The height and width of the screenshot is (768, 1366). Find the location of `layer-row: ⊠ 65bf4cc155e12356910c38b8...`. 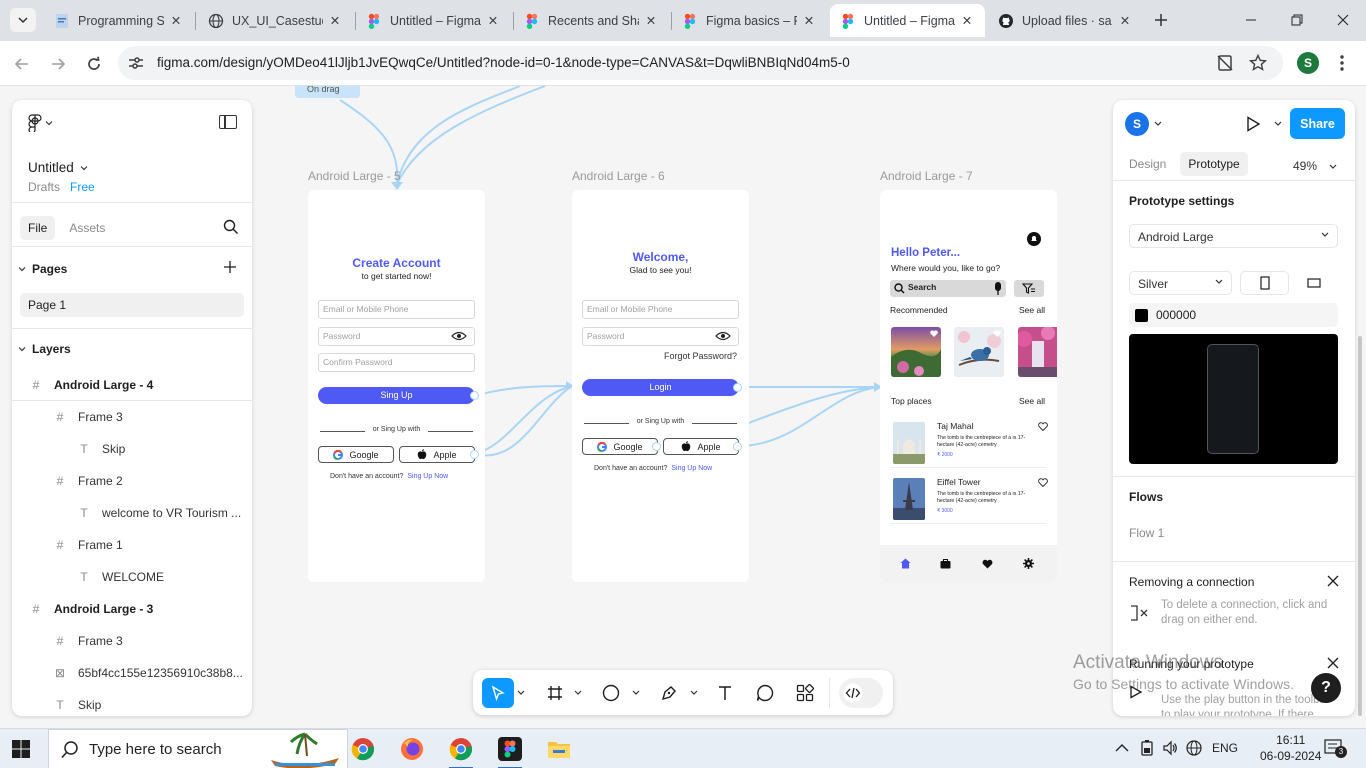

layer-row: ⊠ 65bf4cc155e12356910c38b8... is located at coordinates (132, 673).